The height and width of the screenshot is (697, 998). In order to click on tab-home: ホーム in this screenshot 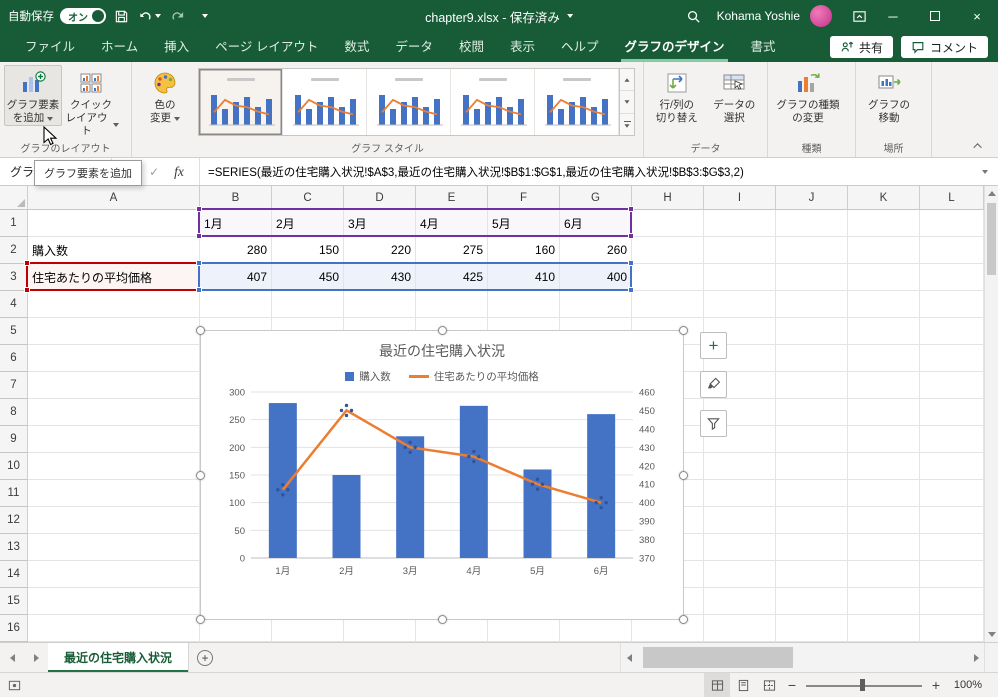, I will do `click(119, 47)`.